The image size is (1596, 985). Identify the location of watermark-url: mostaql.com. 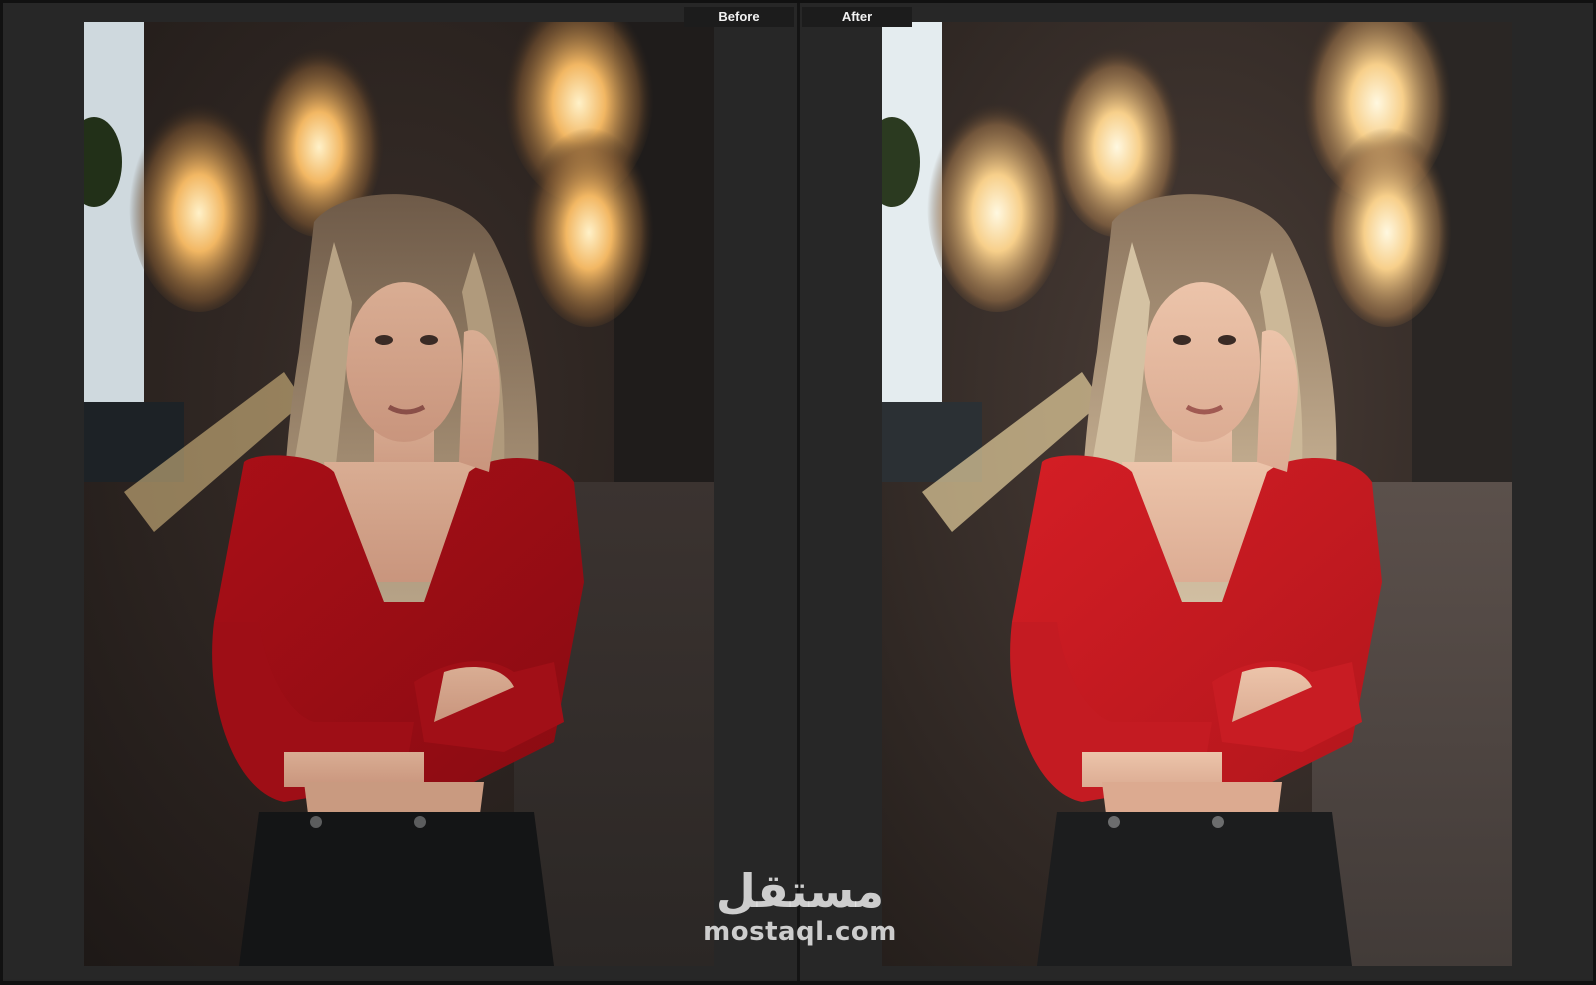
(800, 932).